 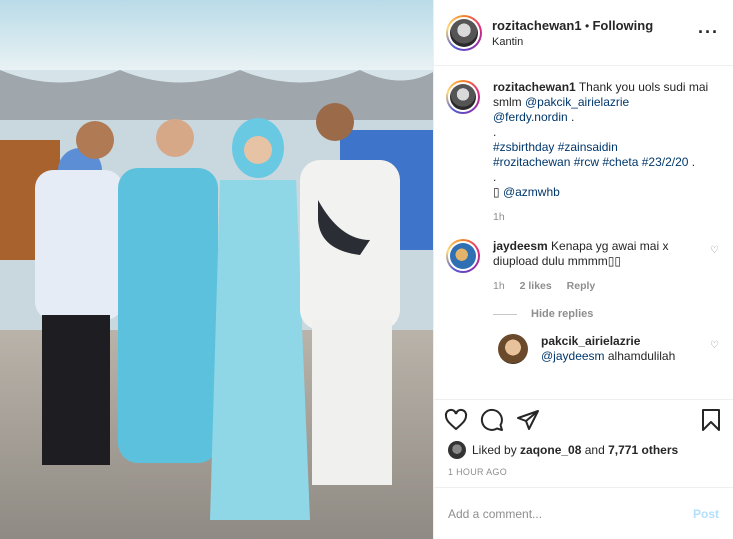 I want to click on heart-icon, so click(x=456, y=420).